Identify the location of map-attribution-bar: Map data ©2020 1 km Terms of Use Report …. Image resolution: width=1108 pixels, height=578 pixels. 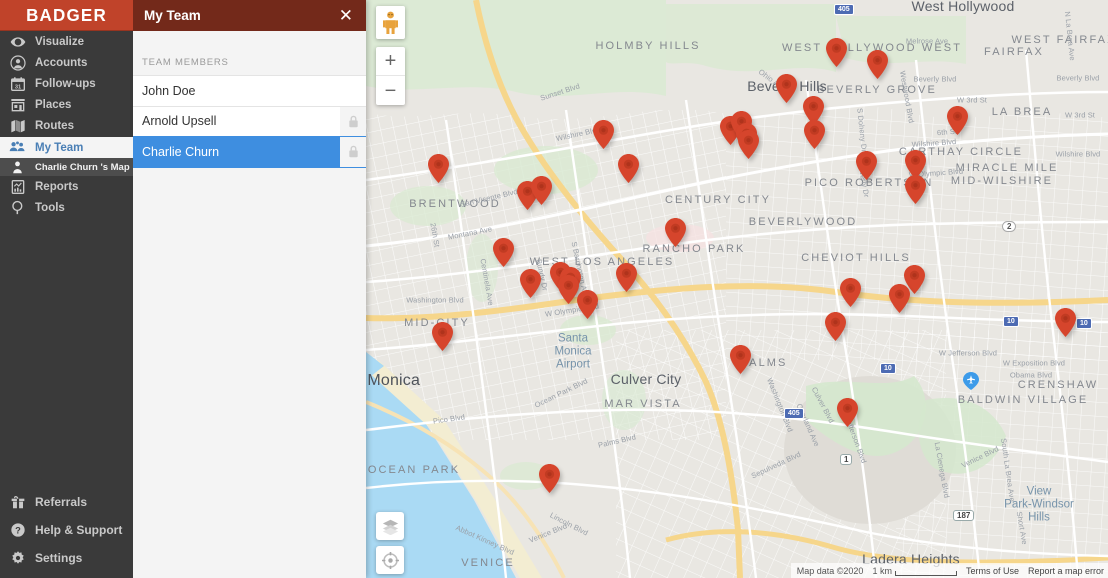
(949, 570).